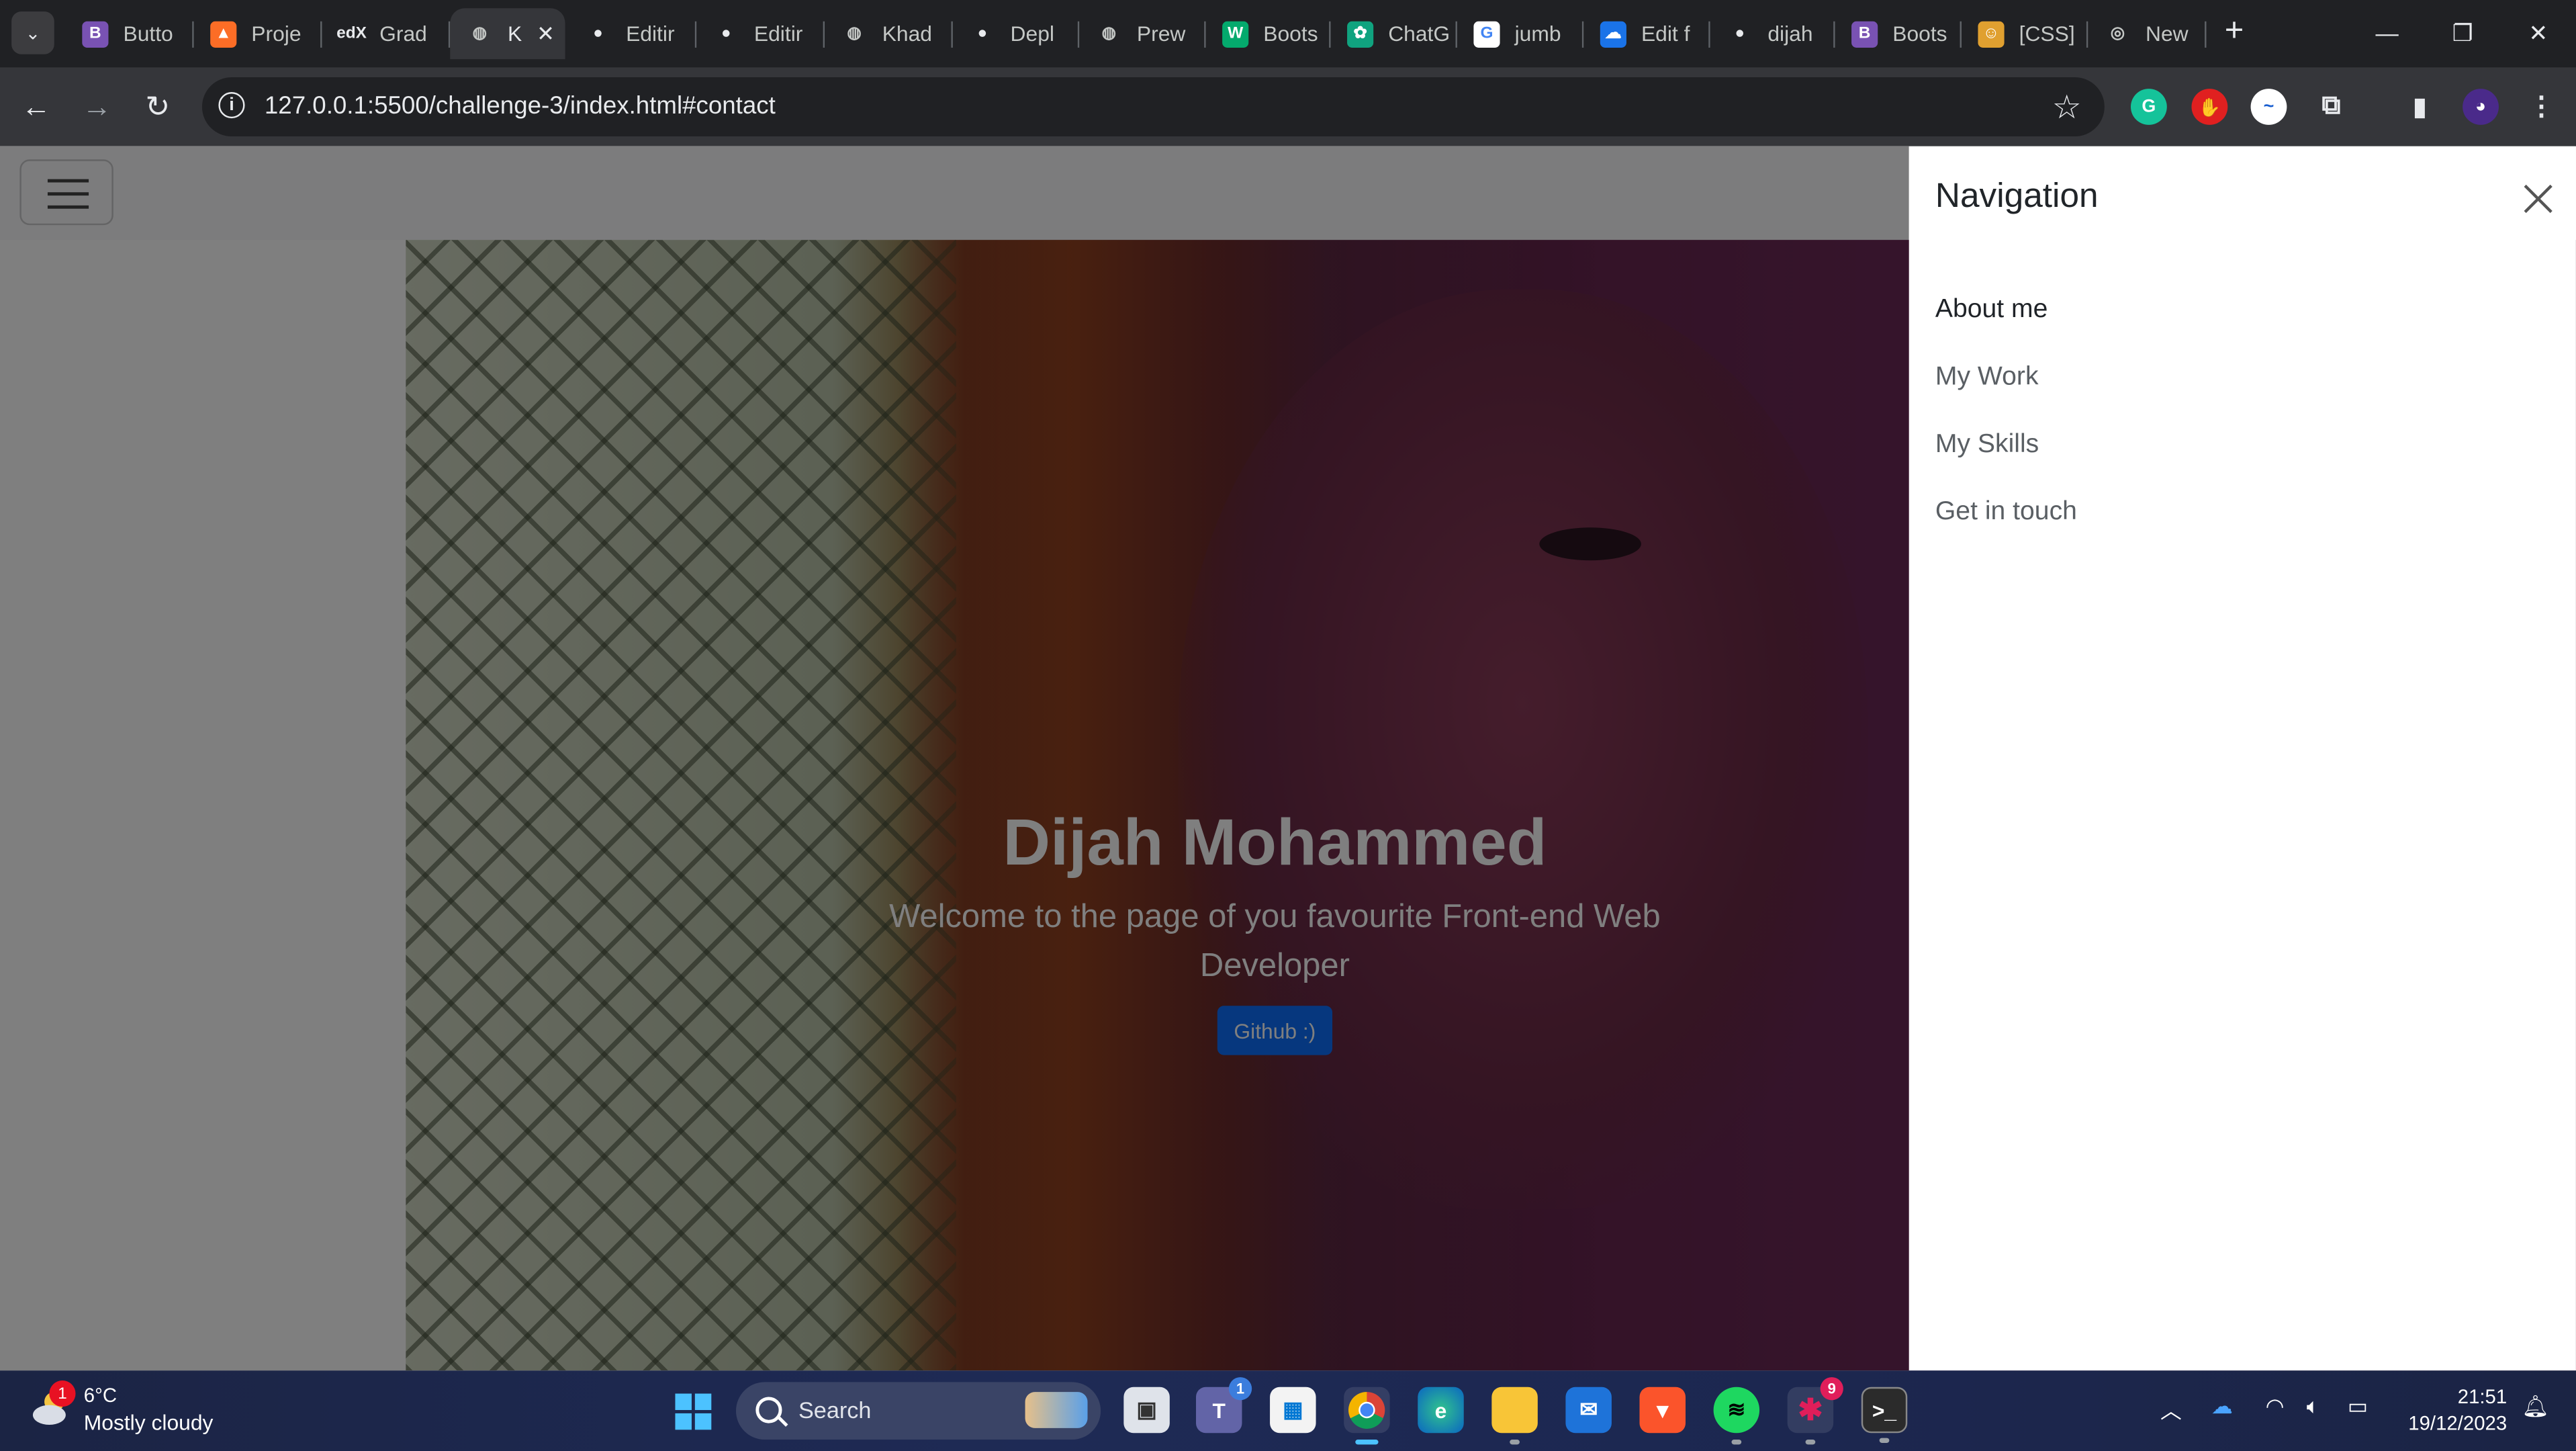 The image size is (2576, 1451). Describe the element at coordinates (1514, 1416) in the screenshot. I see `file-explorer-icon` at that location.